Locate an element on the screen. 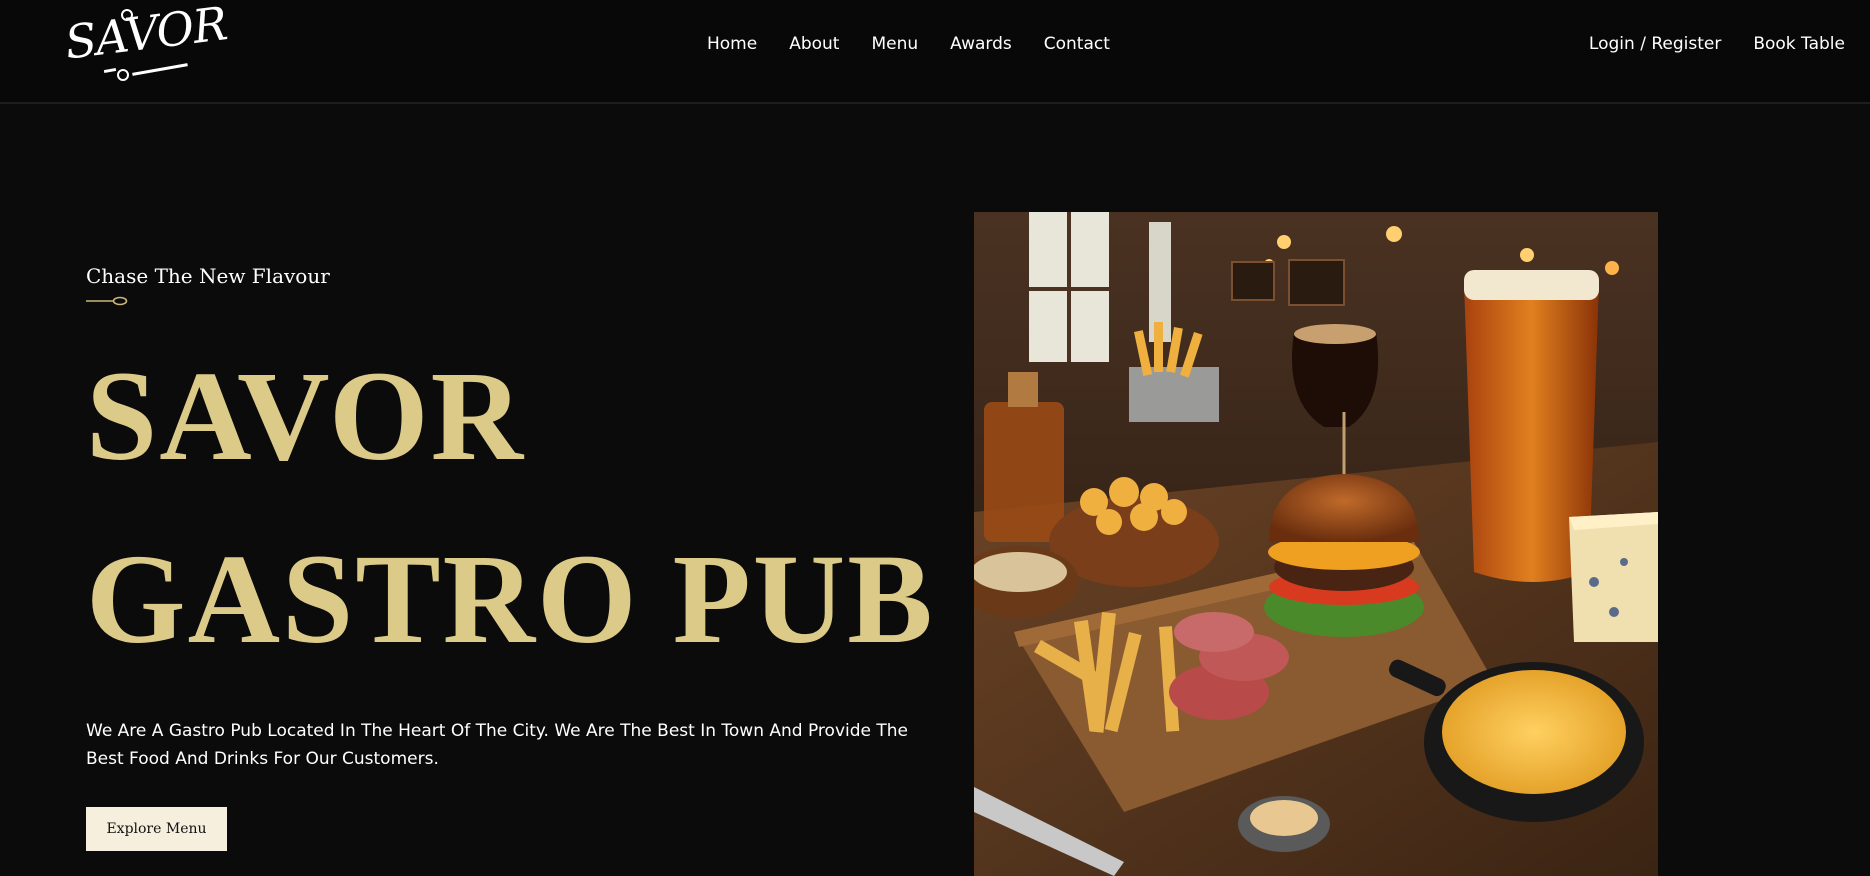 This screenshot has width=1870, height=876. hero-title-line-2: GASTRO PUB is located at coordinates (510, 599).